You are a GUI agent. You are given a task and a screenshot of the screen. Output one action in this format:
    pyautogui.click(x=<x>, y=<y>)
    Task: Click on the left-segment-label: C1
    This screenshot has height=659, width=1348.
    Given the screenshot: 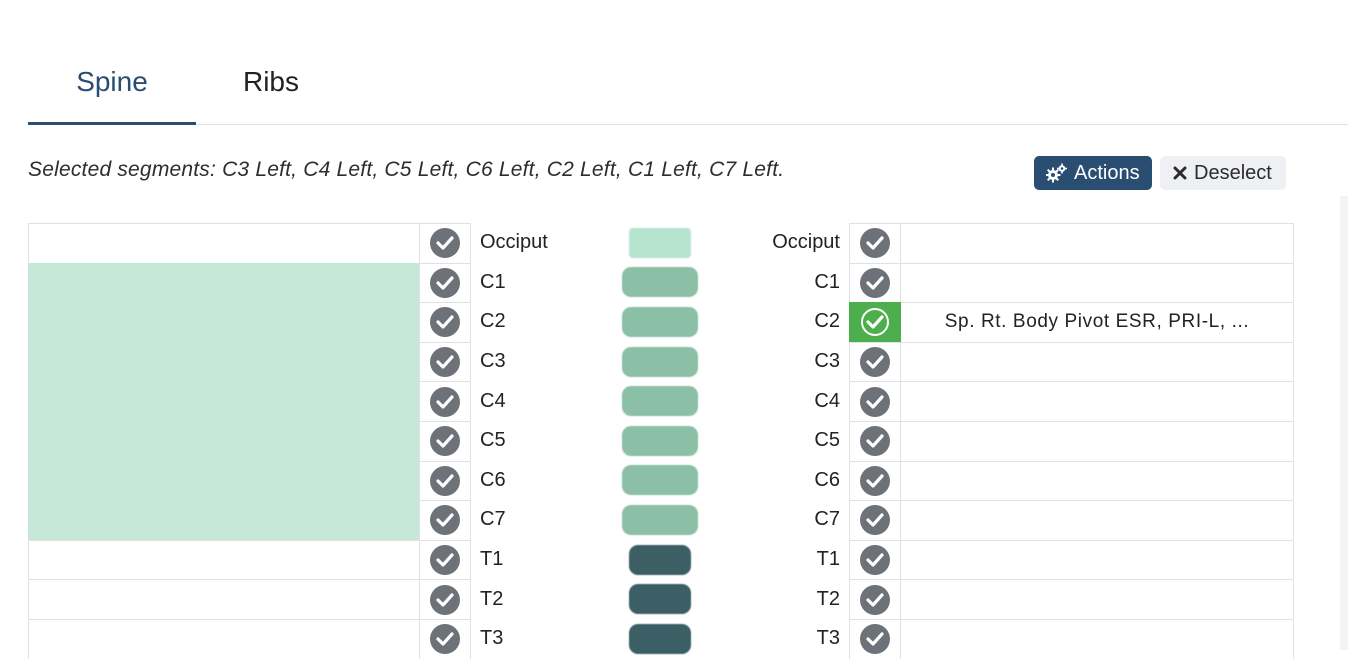 What is the action you would take?
    pyautogui.click(x=493, y=281)
    